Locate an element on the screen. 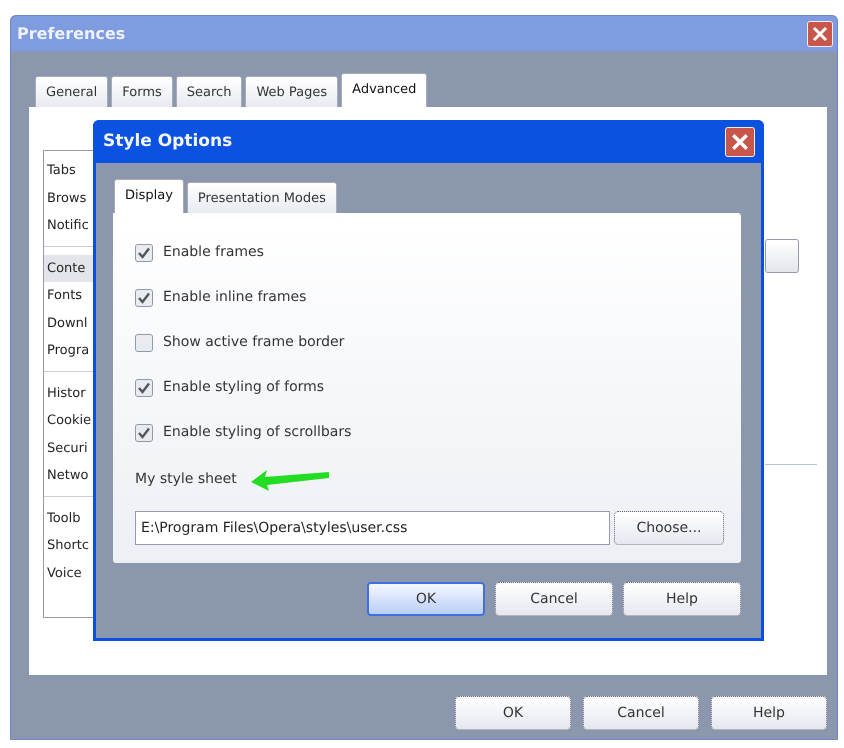 This screenshot has width=844, height=748. dialog-title: Style Options is located at coordinates (167, 141).